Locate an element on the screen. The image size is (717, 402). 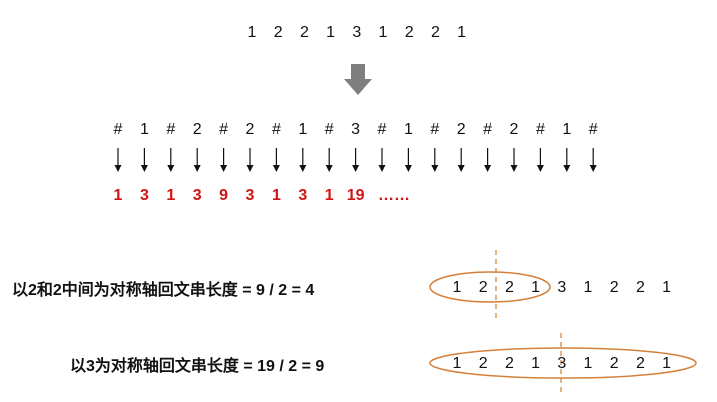
example2-sequence-item: 3 is located at coordinates (562, 363).